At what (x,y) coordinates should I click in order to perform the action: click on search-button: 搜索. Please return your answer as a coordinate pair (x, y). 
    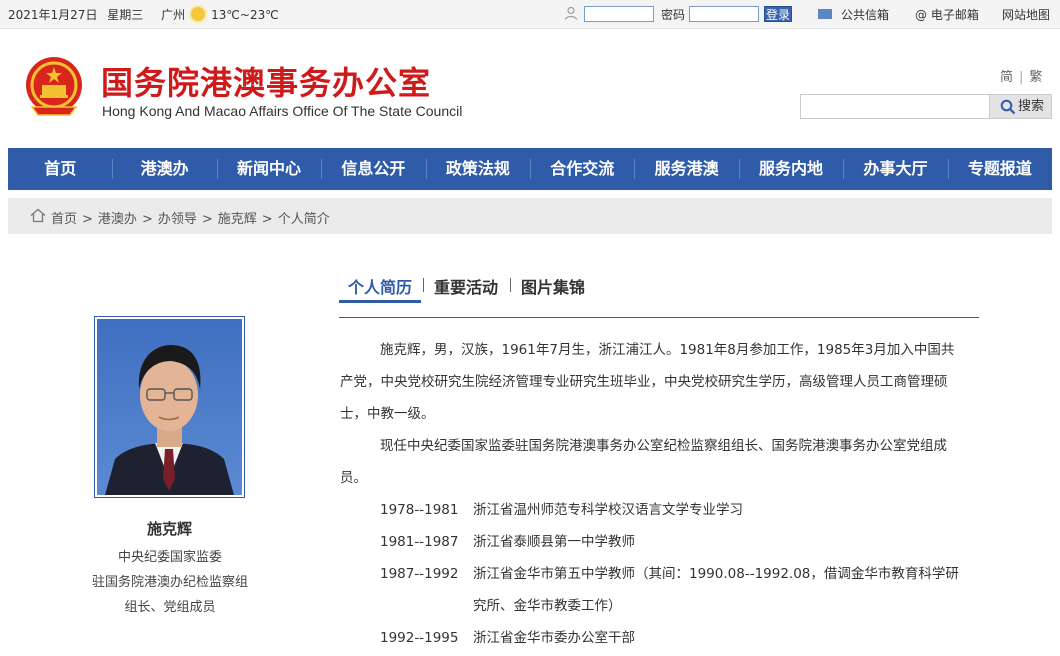
    Looking at the image, I should click on (1020, 106).